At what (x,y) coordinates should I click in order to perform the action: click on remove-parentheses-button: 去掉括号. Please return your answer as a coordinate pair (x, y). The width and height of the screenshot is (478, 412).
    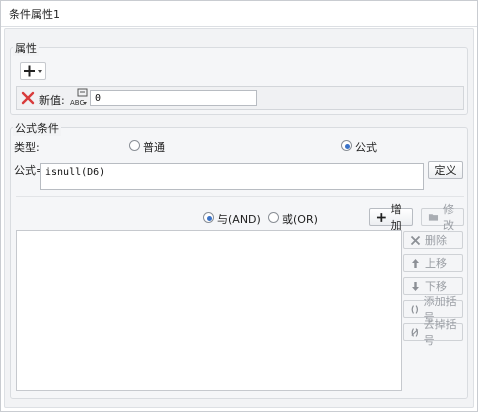
    Looking at the image, I should click on (433, 332).